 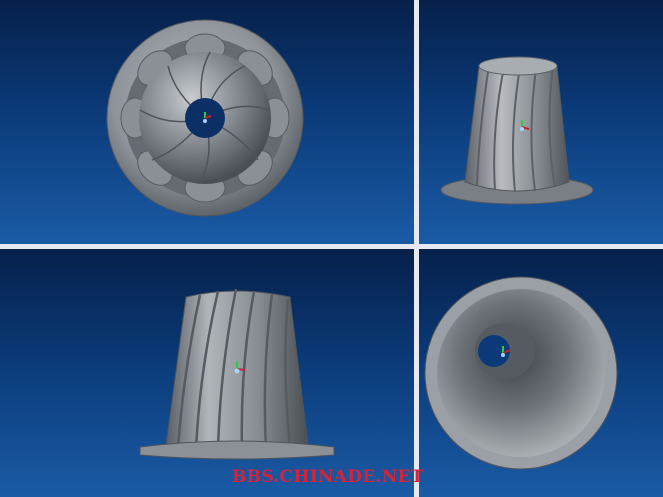 I want to click on viewport-divider-horizontal, so click(x=331, y=246).